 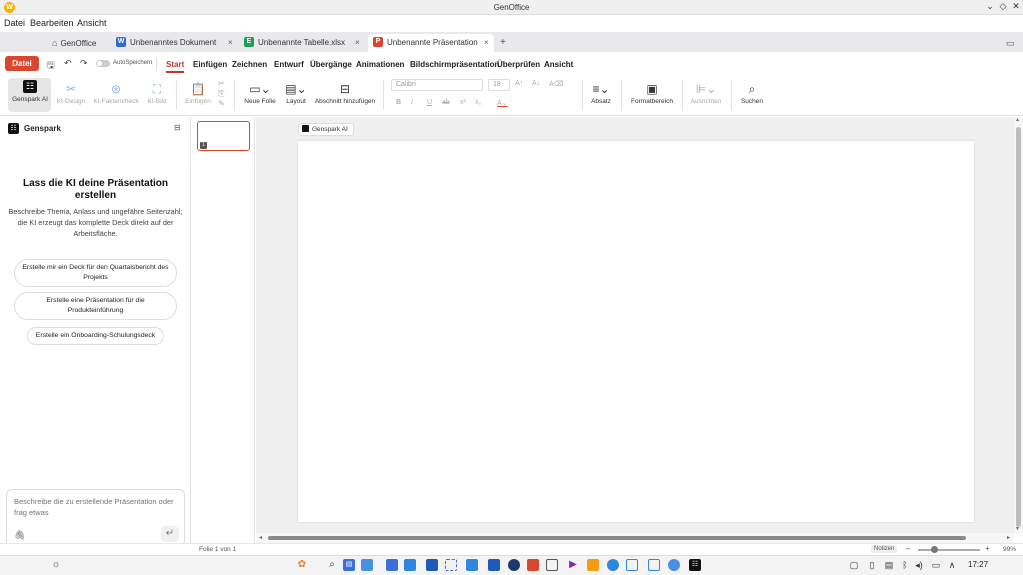 What do you see at coordinates (514, 565) in the screenshot?
I see `browser-icon` at bounding box center [514, 565].